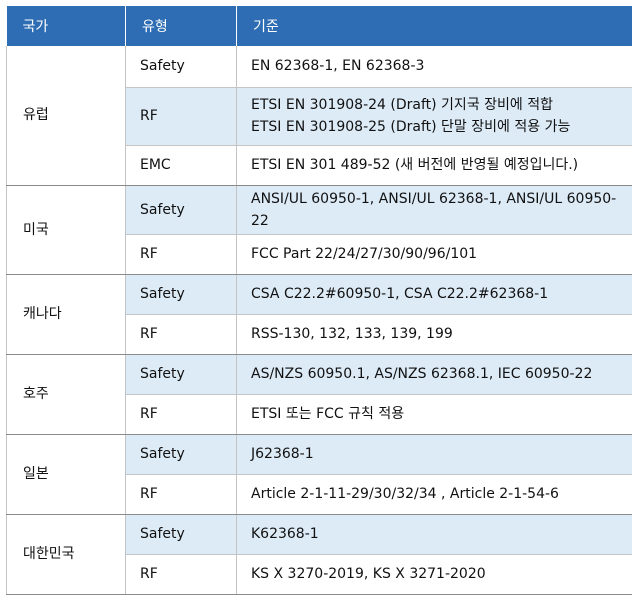 This screenshot has height=602, width=641. I want to click on standard-line: ETSI EN 301908-25 (Draft) 단말 장비에 적용 가능, so click(411, 127).